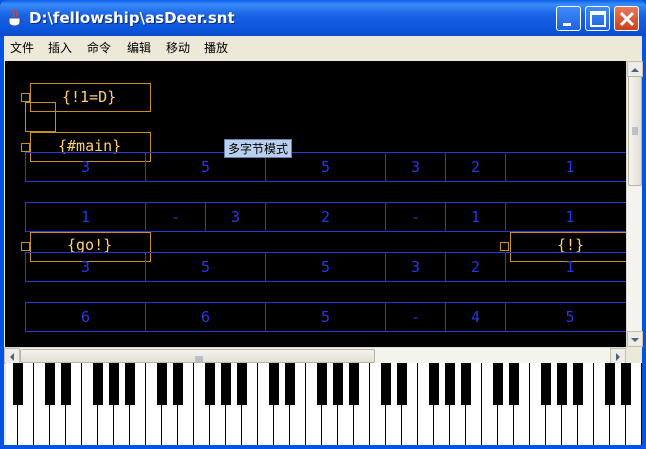 The width and height of the screenshot is (646, 449). Describe the element at coordinates (178, 47) in the screenshot. I see `menu-move: 移动` at that location.